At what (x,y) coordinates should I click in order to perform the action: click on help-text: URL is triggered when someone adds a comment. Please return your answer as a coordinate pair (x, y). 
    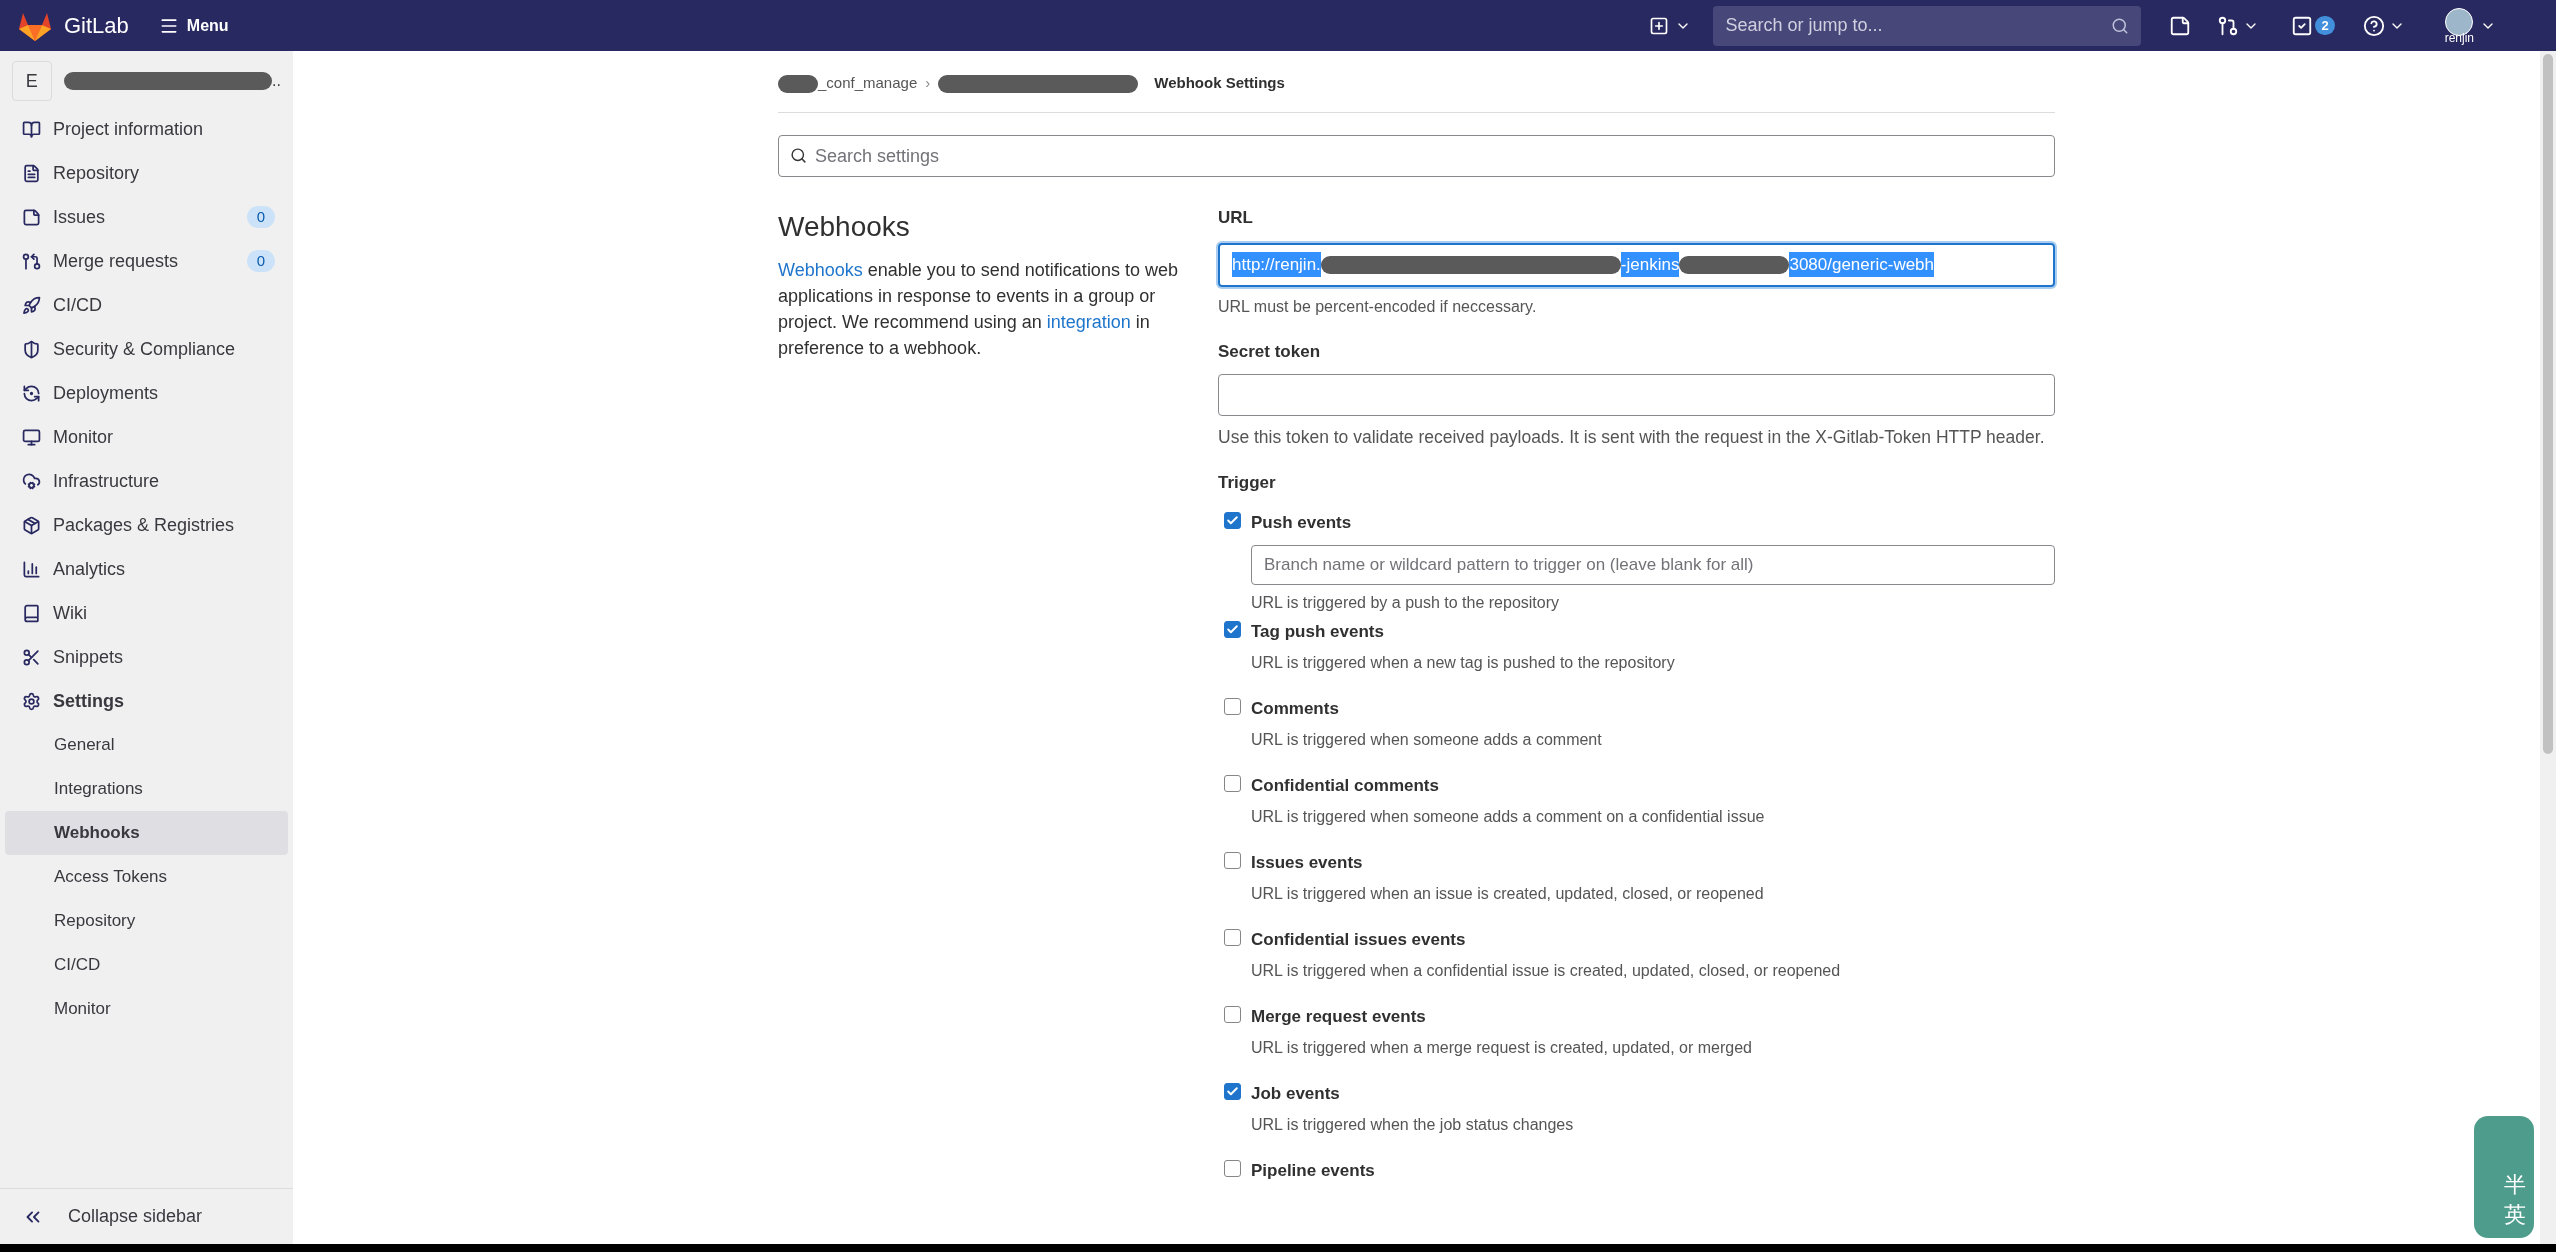
    Looking at the image, I should click on (1427, 739).